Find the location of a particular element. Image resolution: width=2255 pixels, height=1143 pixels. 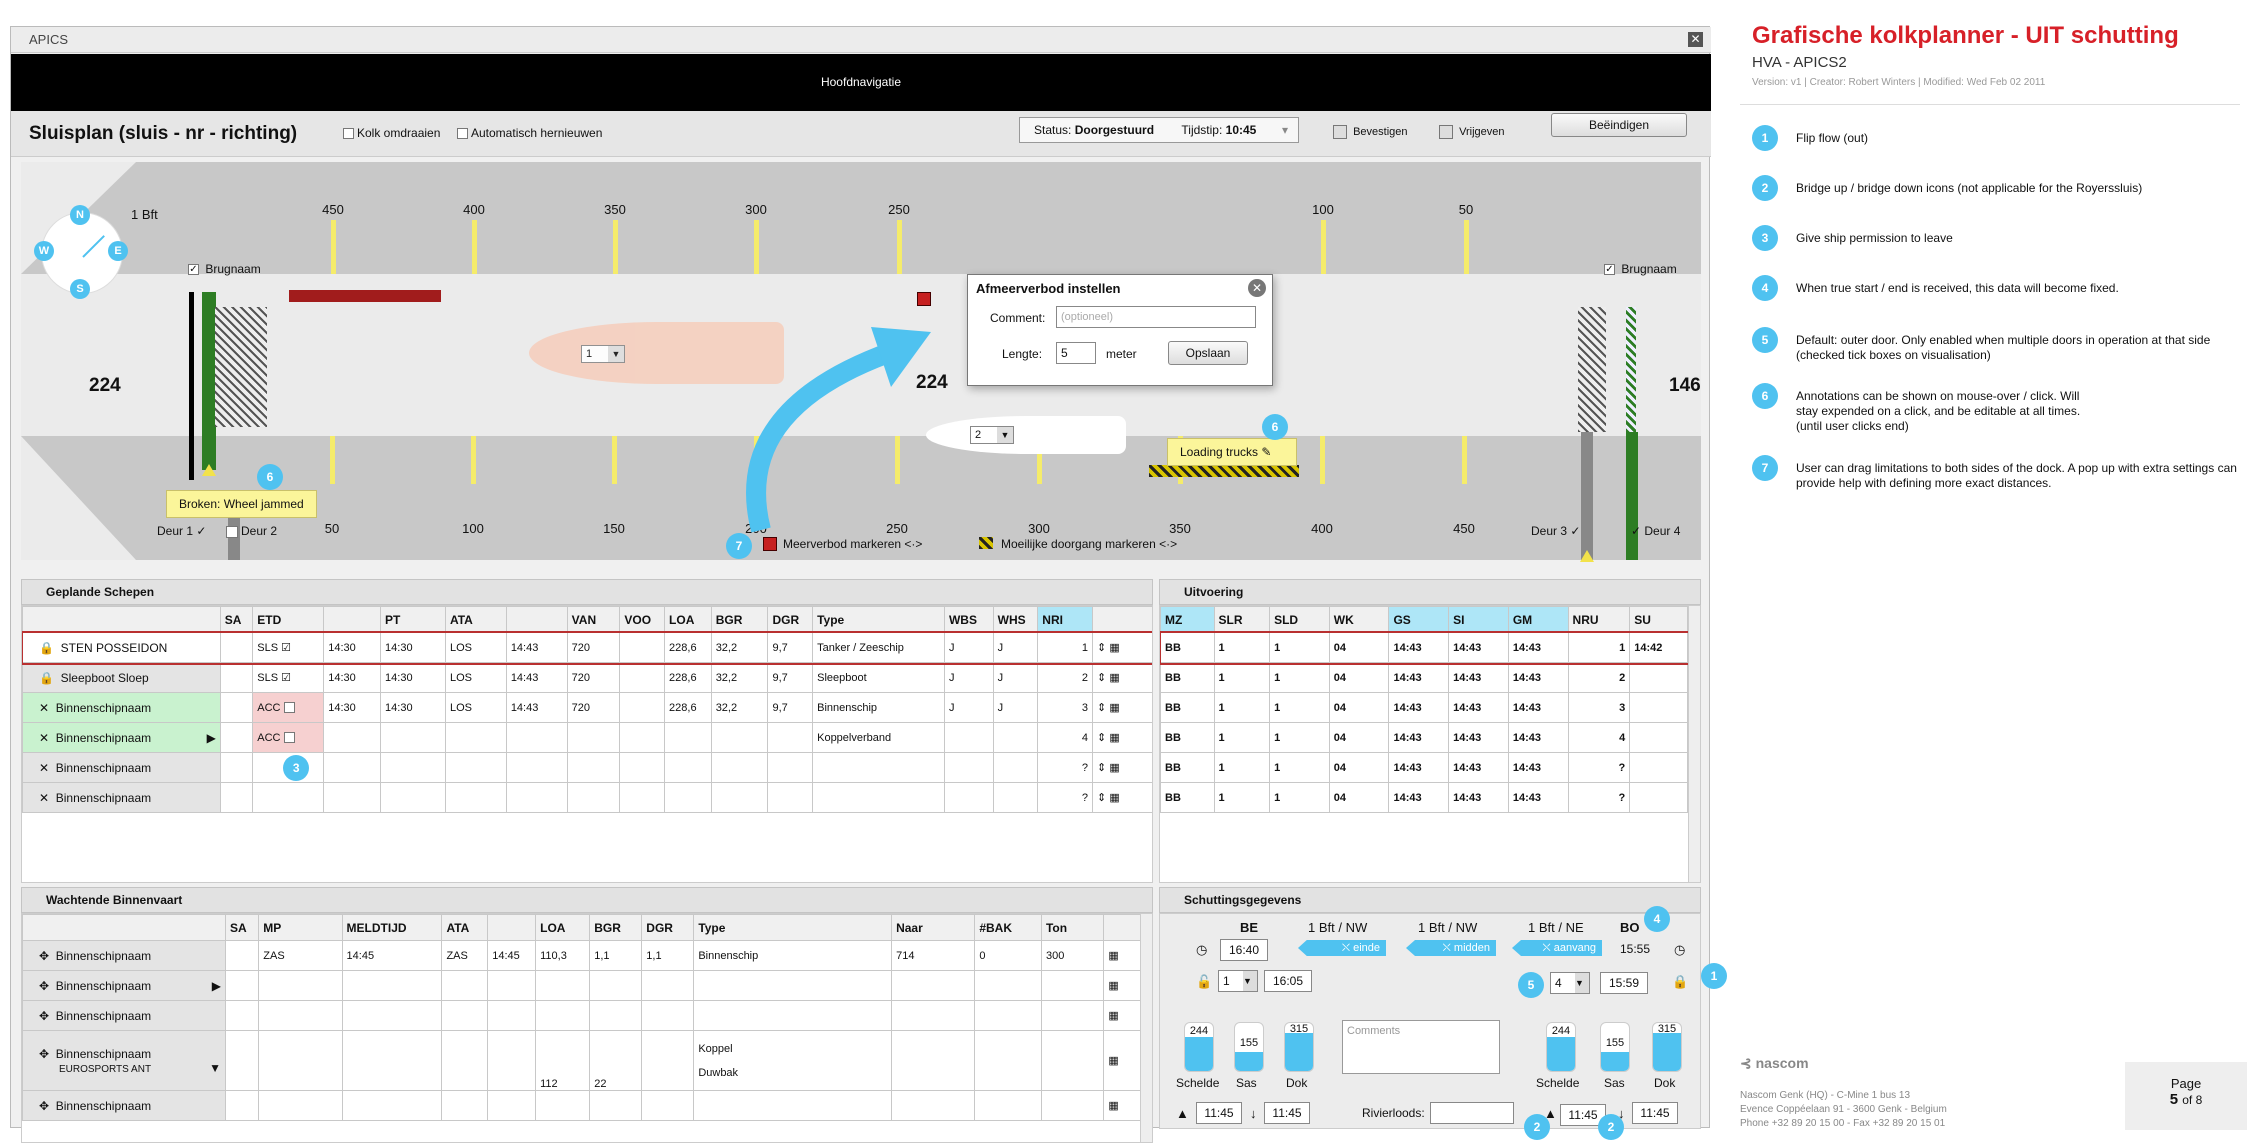

col-header: SLR is located at coordinates (1242, 619).